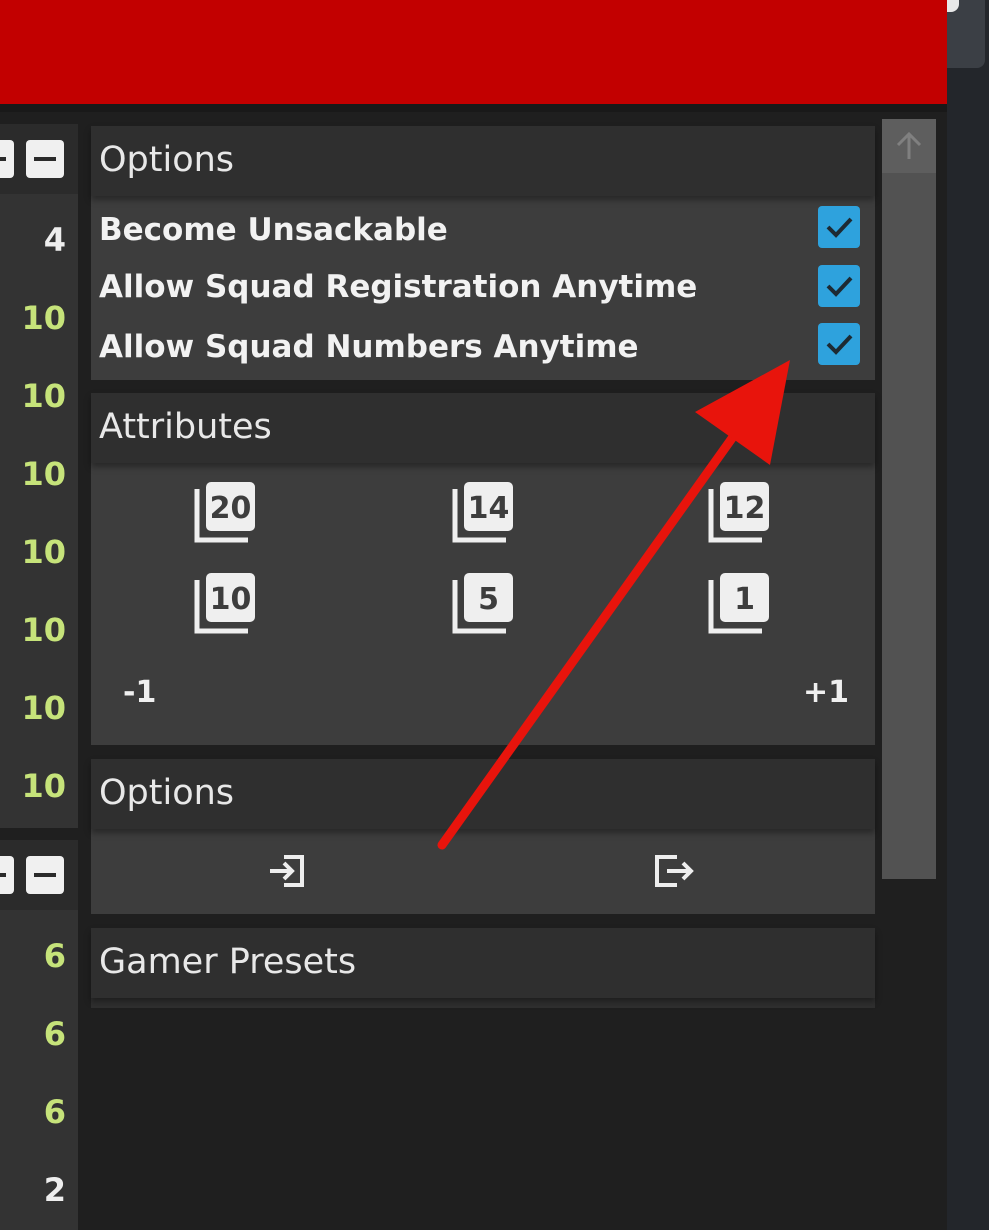 This screenshot has height=1230, width=989. Describe the element at coordinates (54, 1190) in the screenshot. I see `value-cell: 2` at that location.